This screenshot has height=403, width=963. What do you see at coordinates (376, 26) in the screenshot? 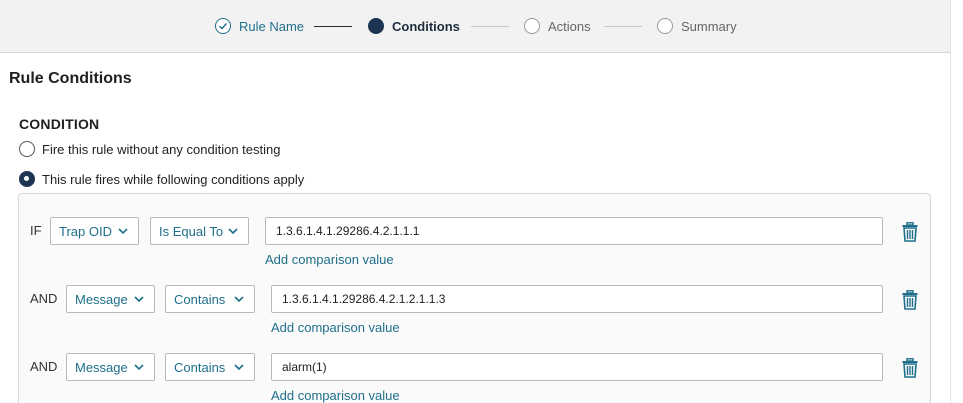
I see `active-step-icon` at bounding box center [376, 26].